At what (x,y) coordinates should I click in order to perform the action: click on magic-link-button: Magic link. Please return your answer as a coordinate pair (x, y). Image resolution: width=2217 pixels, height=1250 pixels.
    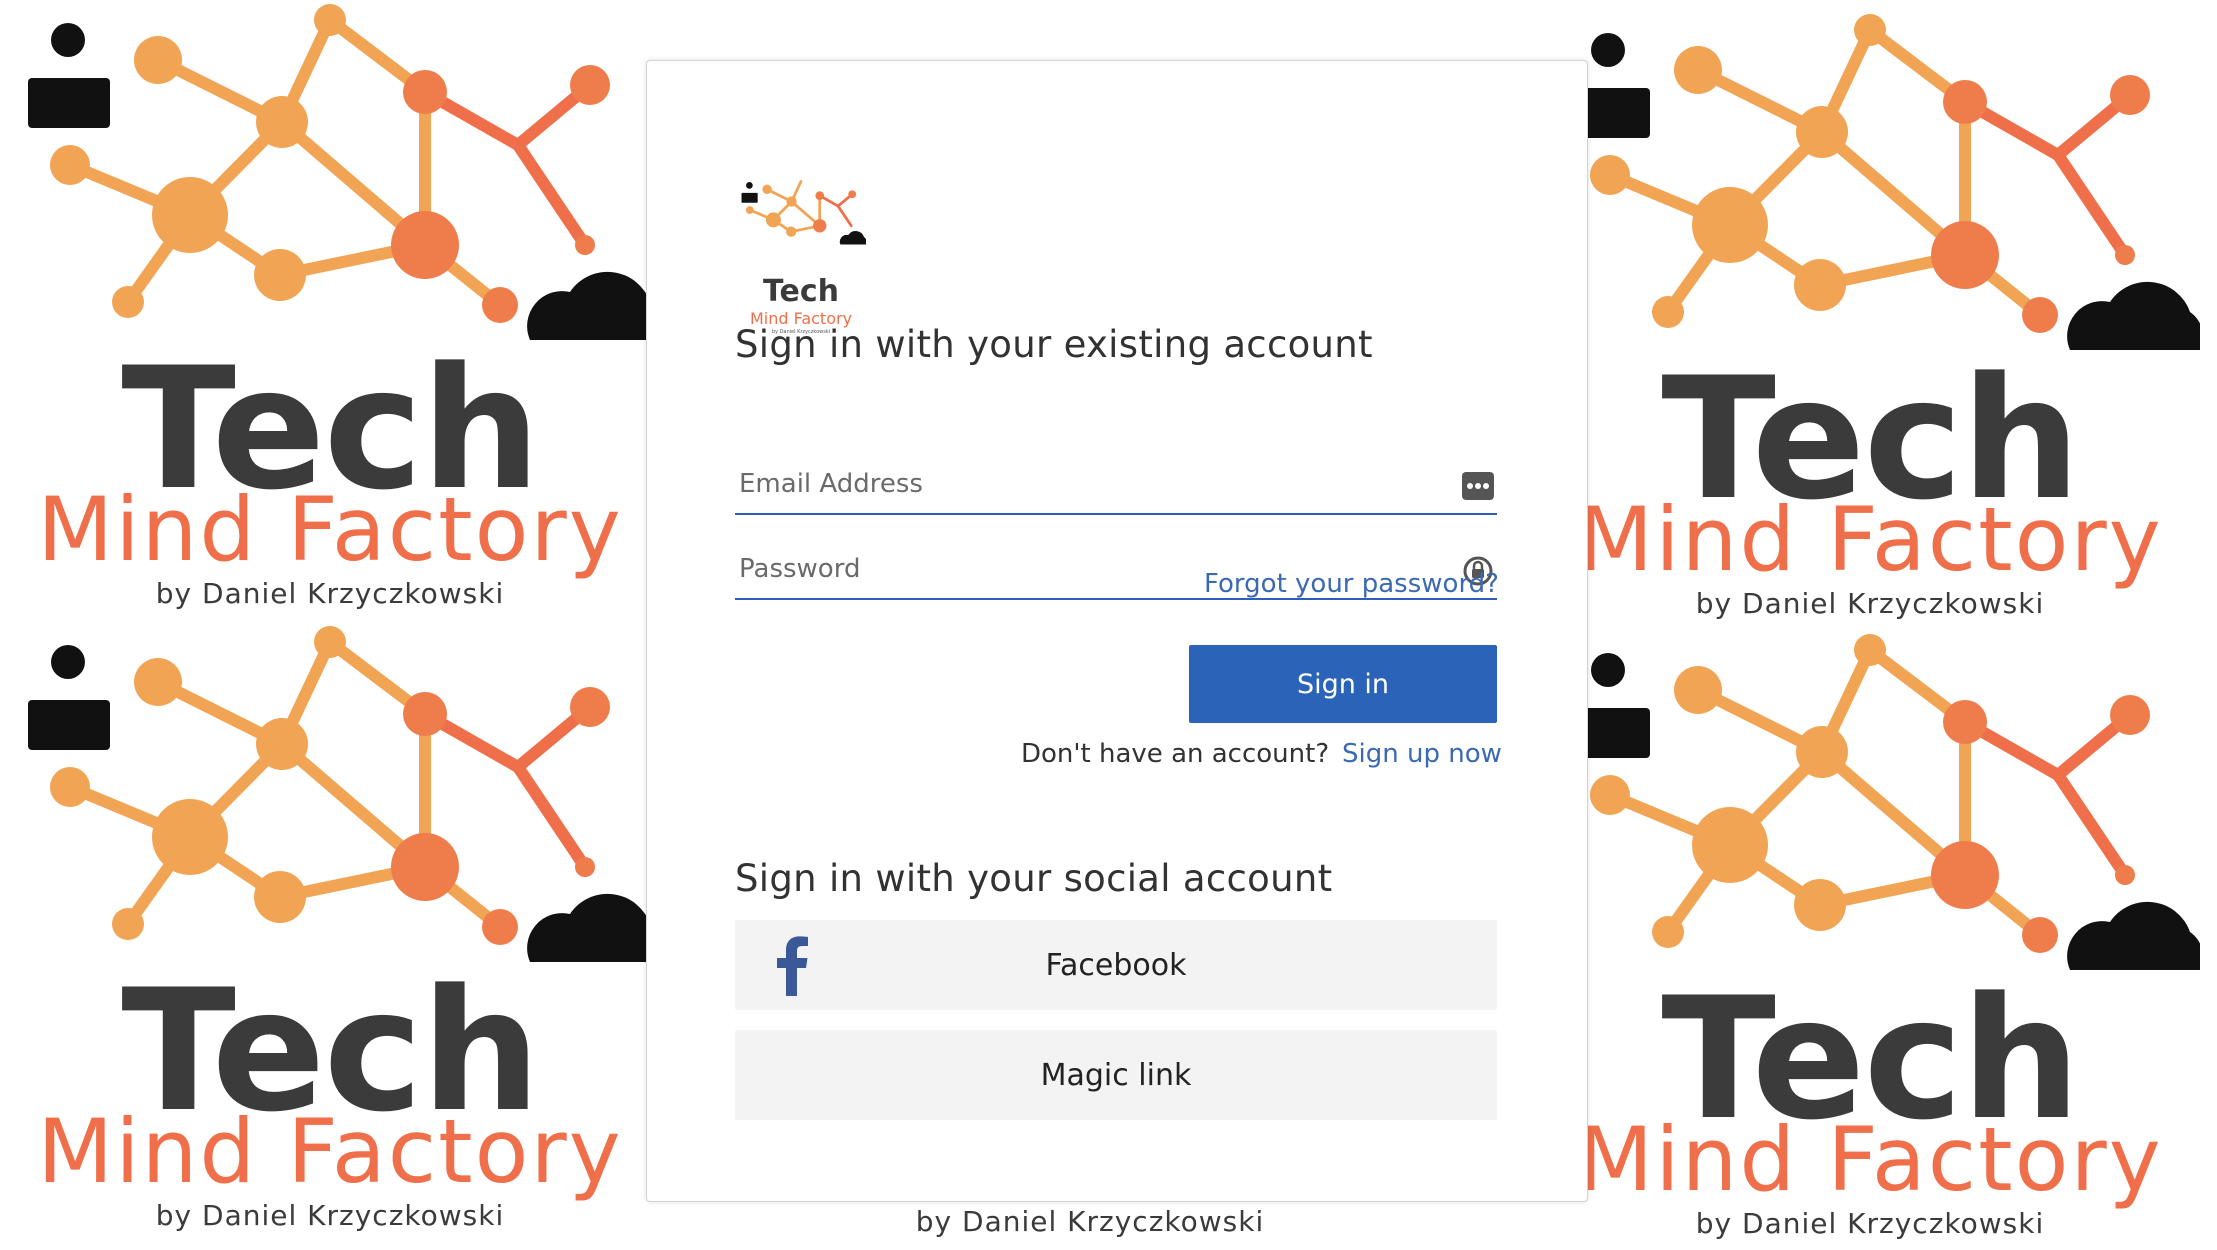
    Looking at the image, I should click on (1116, 1075).